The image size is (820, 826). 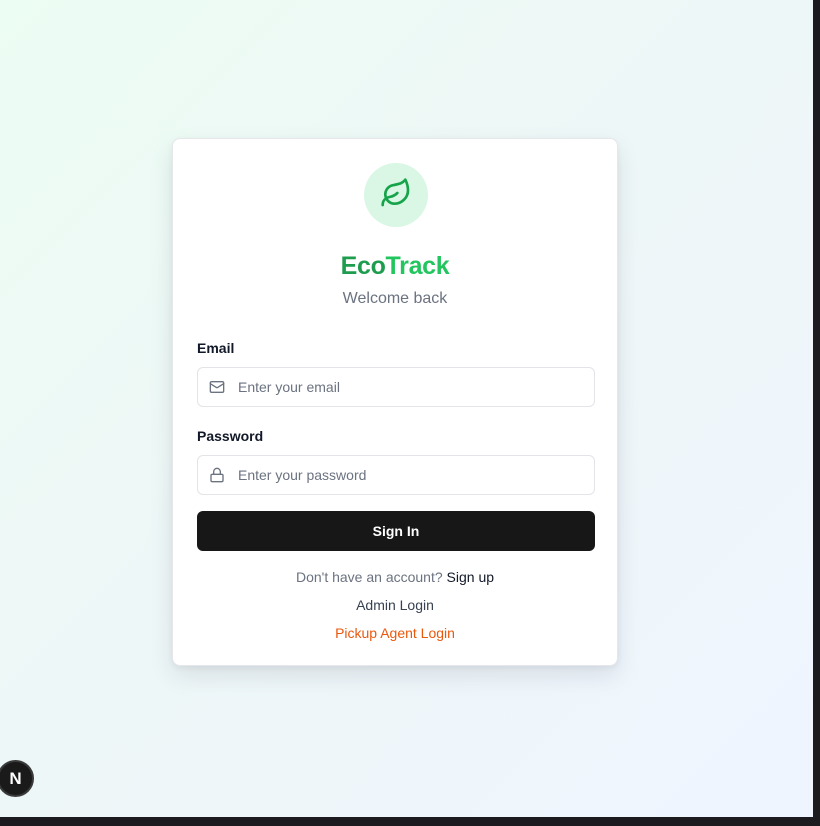 What do you see at coordinates (230, 436) in the screenshot?
I see `password-label: Password` at bounding box center [230, 436].